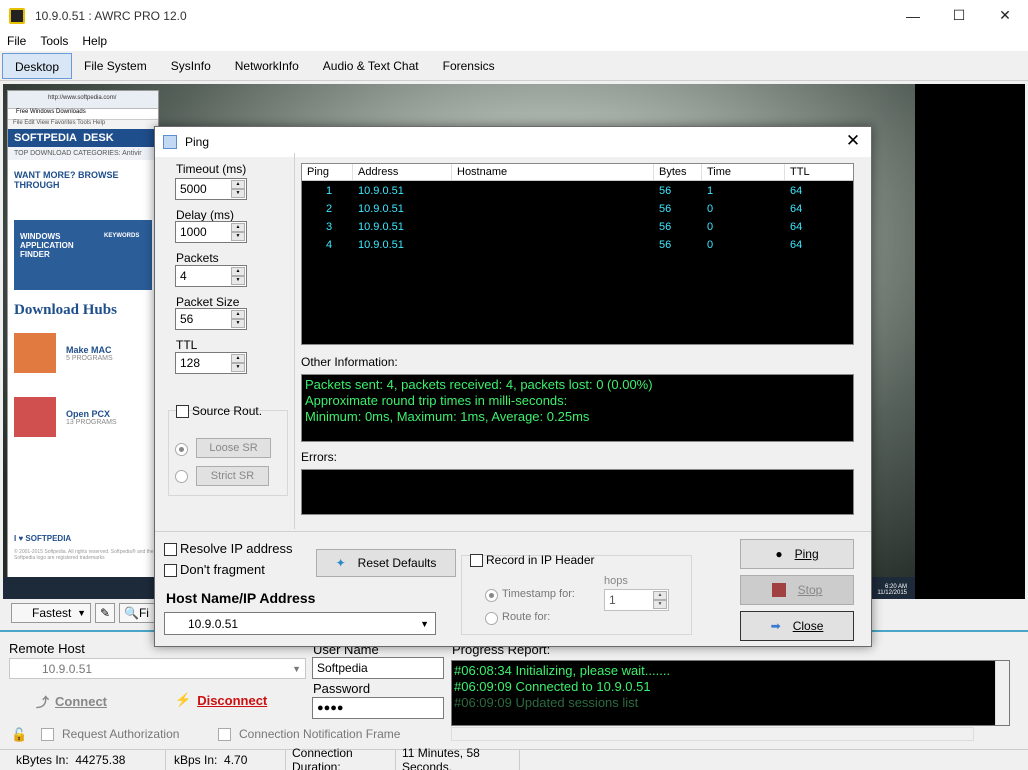 This screenshot has height=770, width=1028. What do you see at coordinates (476, 560) in the screenshot?
I see `record-ip-header-checkbox` at bounding box center [476, 560].